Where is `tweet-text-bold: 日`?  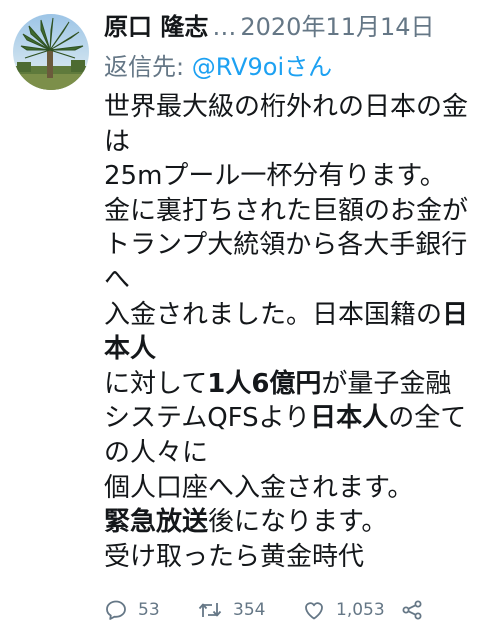 tweet-text-bold: 日 is located at coordinates (455, 314).